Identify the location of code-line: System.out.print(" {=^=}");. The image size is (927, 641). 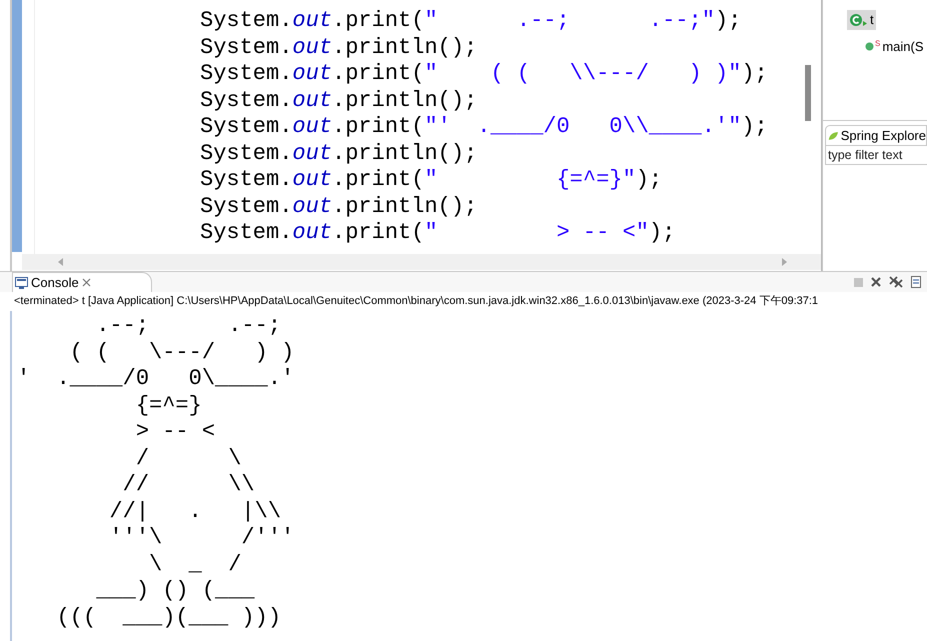
(431, 180).